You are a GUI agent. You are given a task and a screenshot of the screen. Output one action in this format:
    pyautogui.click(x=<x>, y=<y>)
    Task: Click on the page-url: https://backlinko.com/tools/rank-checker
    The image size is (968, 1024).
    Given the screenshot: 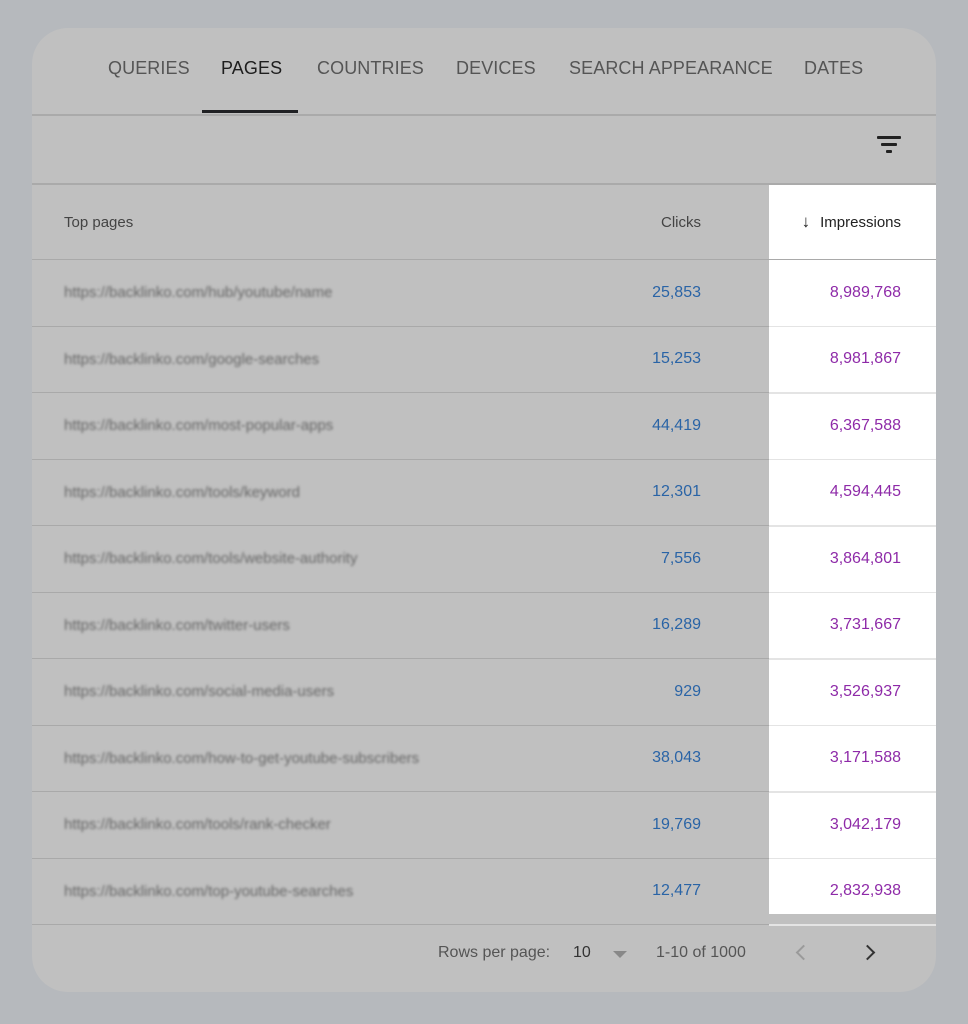 What is the action you would take?
    pyautogui.click(x=197, y=824)
    